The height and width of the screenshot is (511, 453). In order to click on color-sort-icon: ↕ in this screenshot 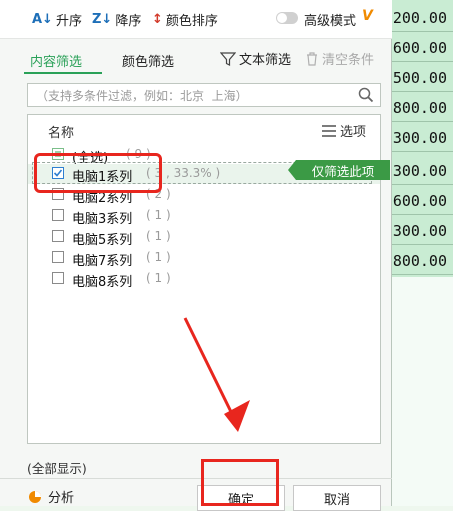, I will do `click(157, 19)`.